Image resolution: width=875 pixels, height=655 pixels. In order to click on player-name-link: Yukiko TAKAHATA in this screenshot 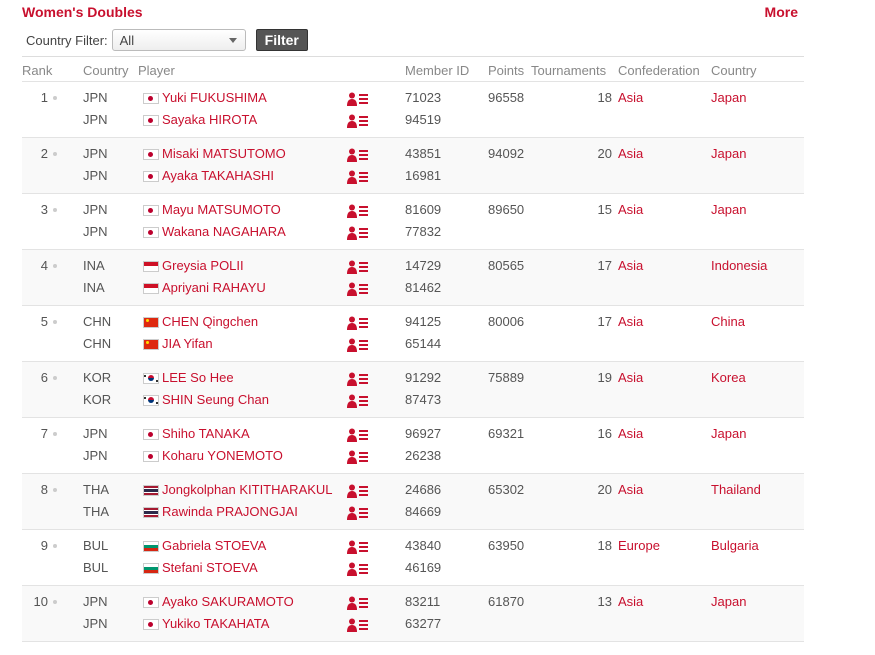, I will do `click(215, 623)`.